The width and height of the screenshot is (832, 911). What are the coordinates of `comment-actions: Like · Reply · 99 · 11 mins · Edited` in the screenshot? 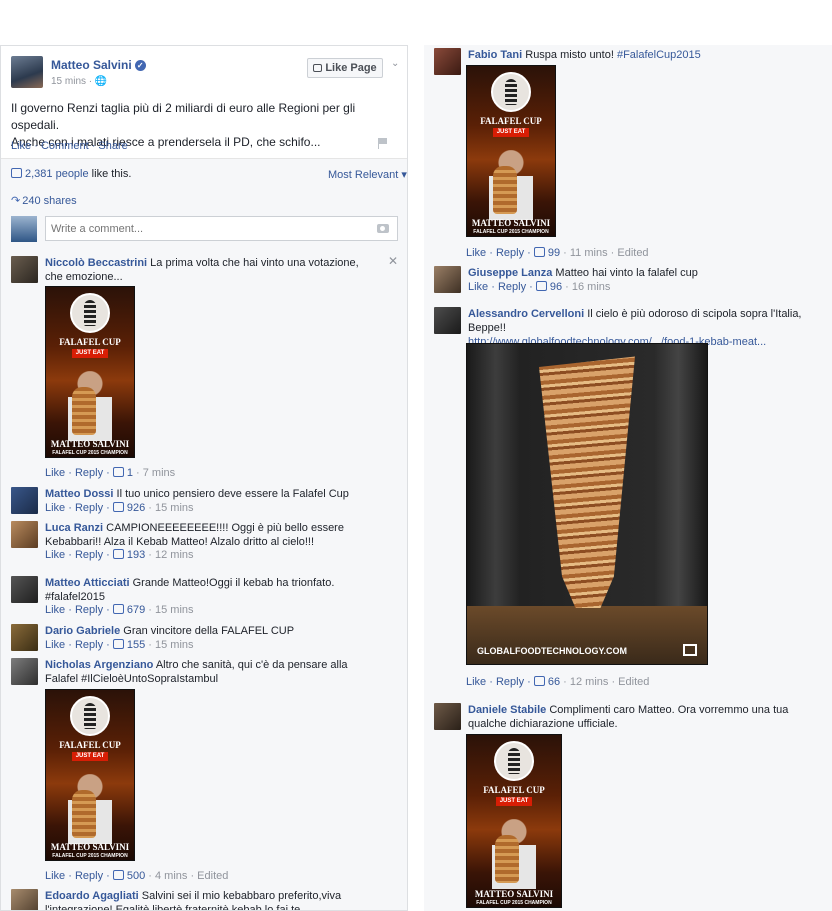 It's located at (557, 253).